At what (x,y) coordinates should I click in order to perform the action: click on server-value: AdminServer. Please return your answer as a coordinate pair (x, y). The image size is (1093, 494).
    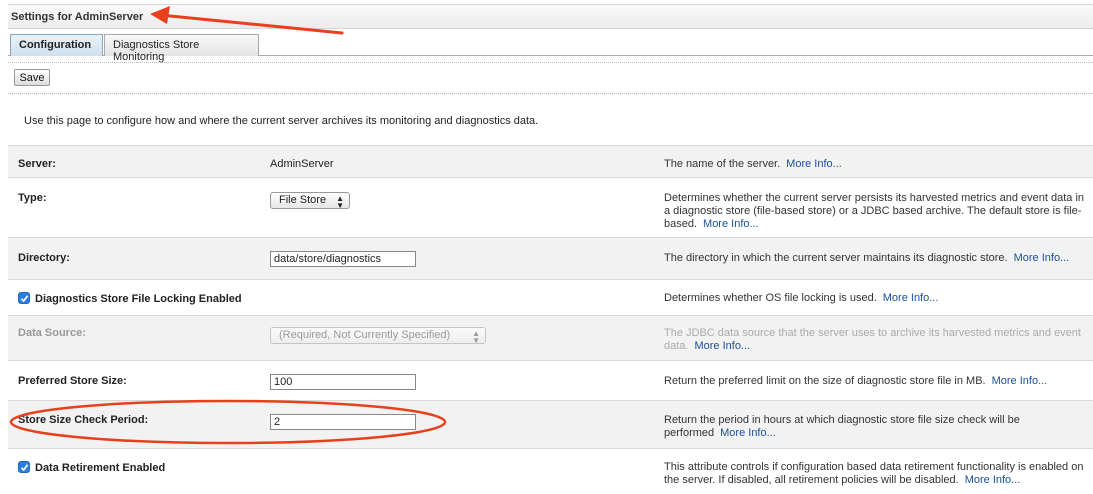
    Looking at the image, I should click on (302, 164).